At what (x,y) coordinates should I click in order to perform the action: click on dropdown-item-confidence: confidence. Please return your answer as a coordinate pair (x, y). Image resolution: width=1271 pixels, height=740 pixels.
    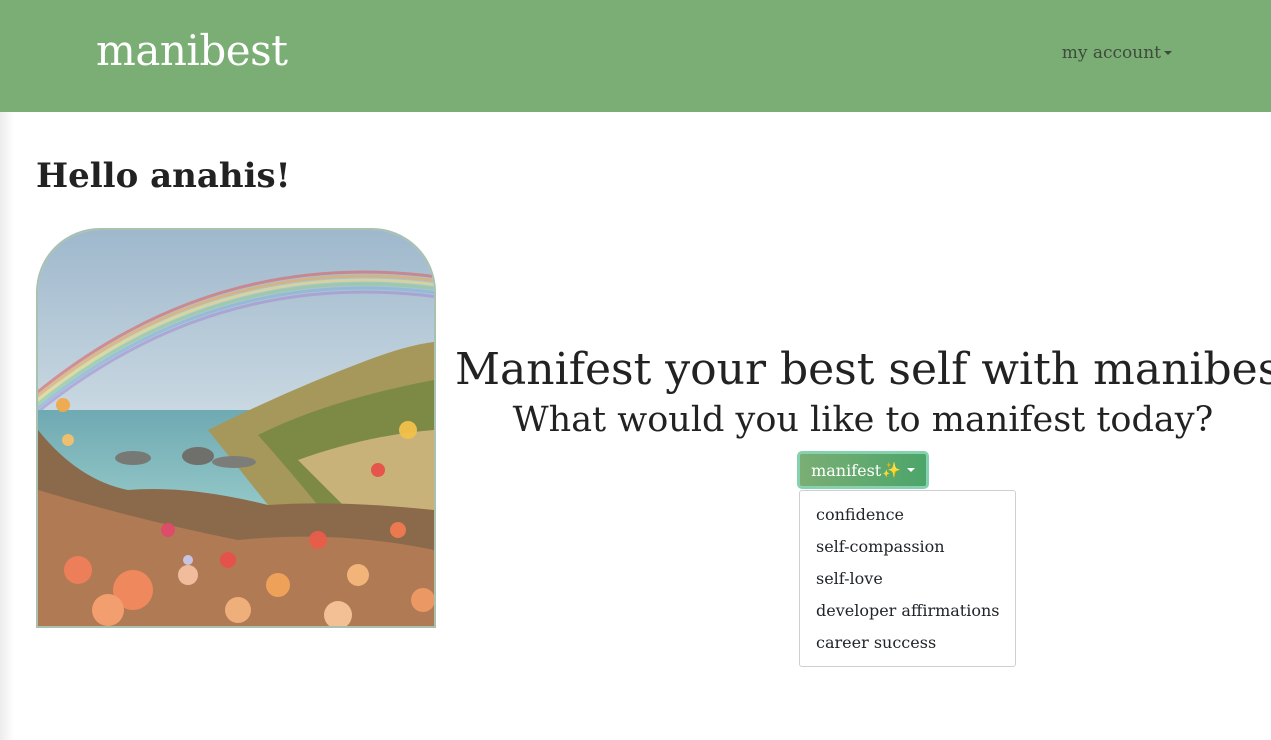
    Looking at the image, I should click on (907, 517).